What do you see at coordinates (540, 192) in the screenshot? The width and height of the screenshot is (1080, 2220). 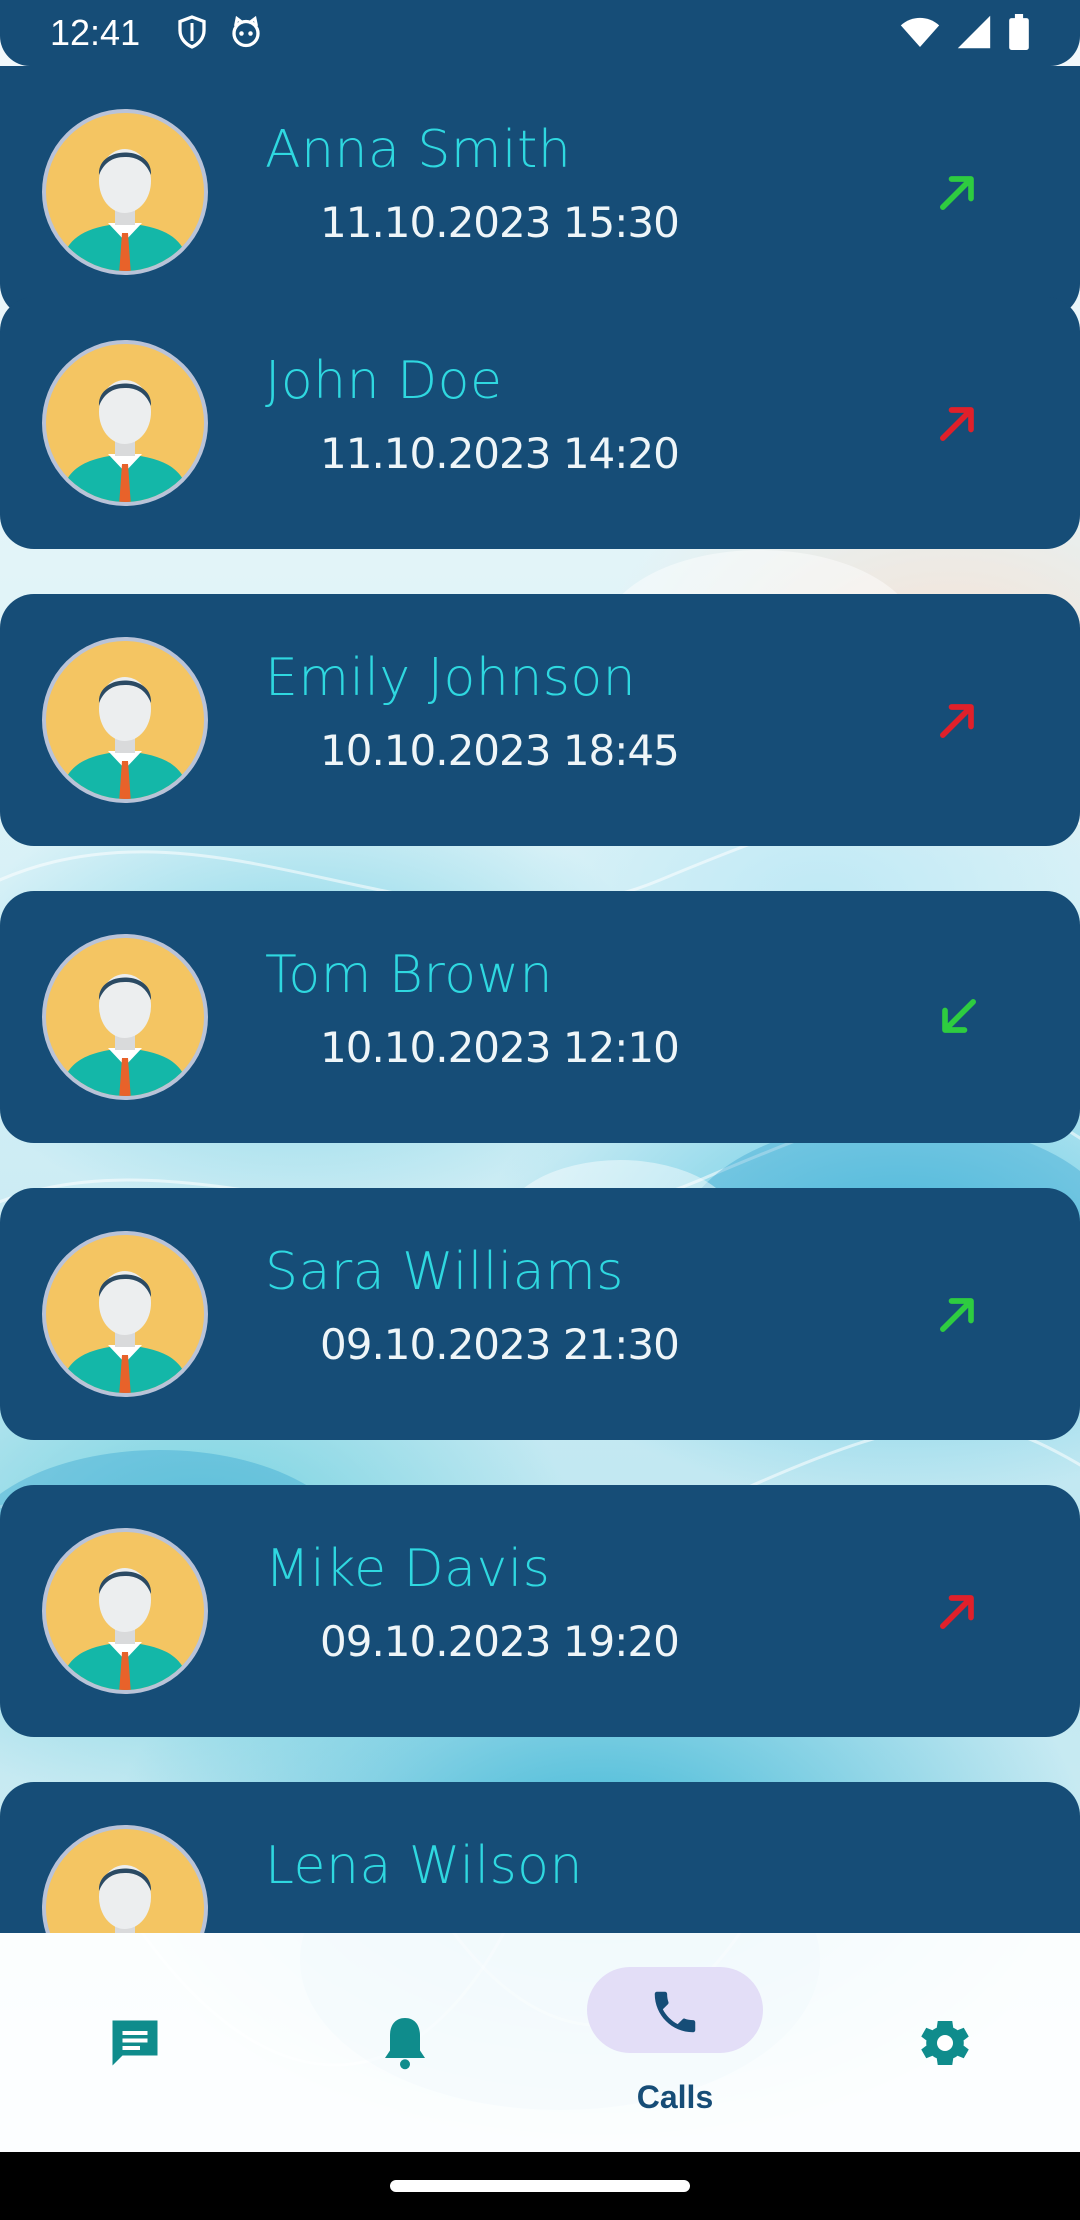 I see `call-item: Anna Smith 11.10.2023 15:30` at bounding box center [540, 192].